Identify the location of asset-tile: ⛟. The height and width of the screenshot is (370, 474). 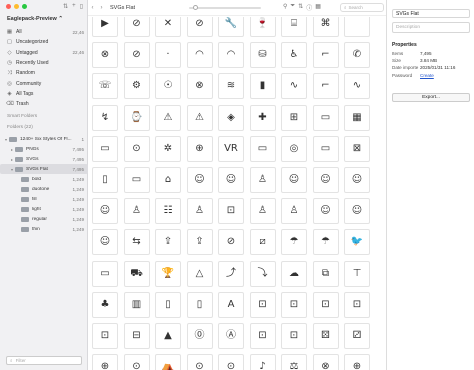
(136, 273).